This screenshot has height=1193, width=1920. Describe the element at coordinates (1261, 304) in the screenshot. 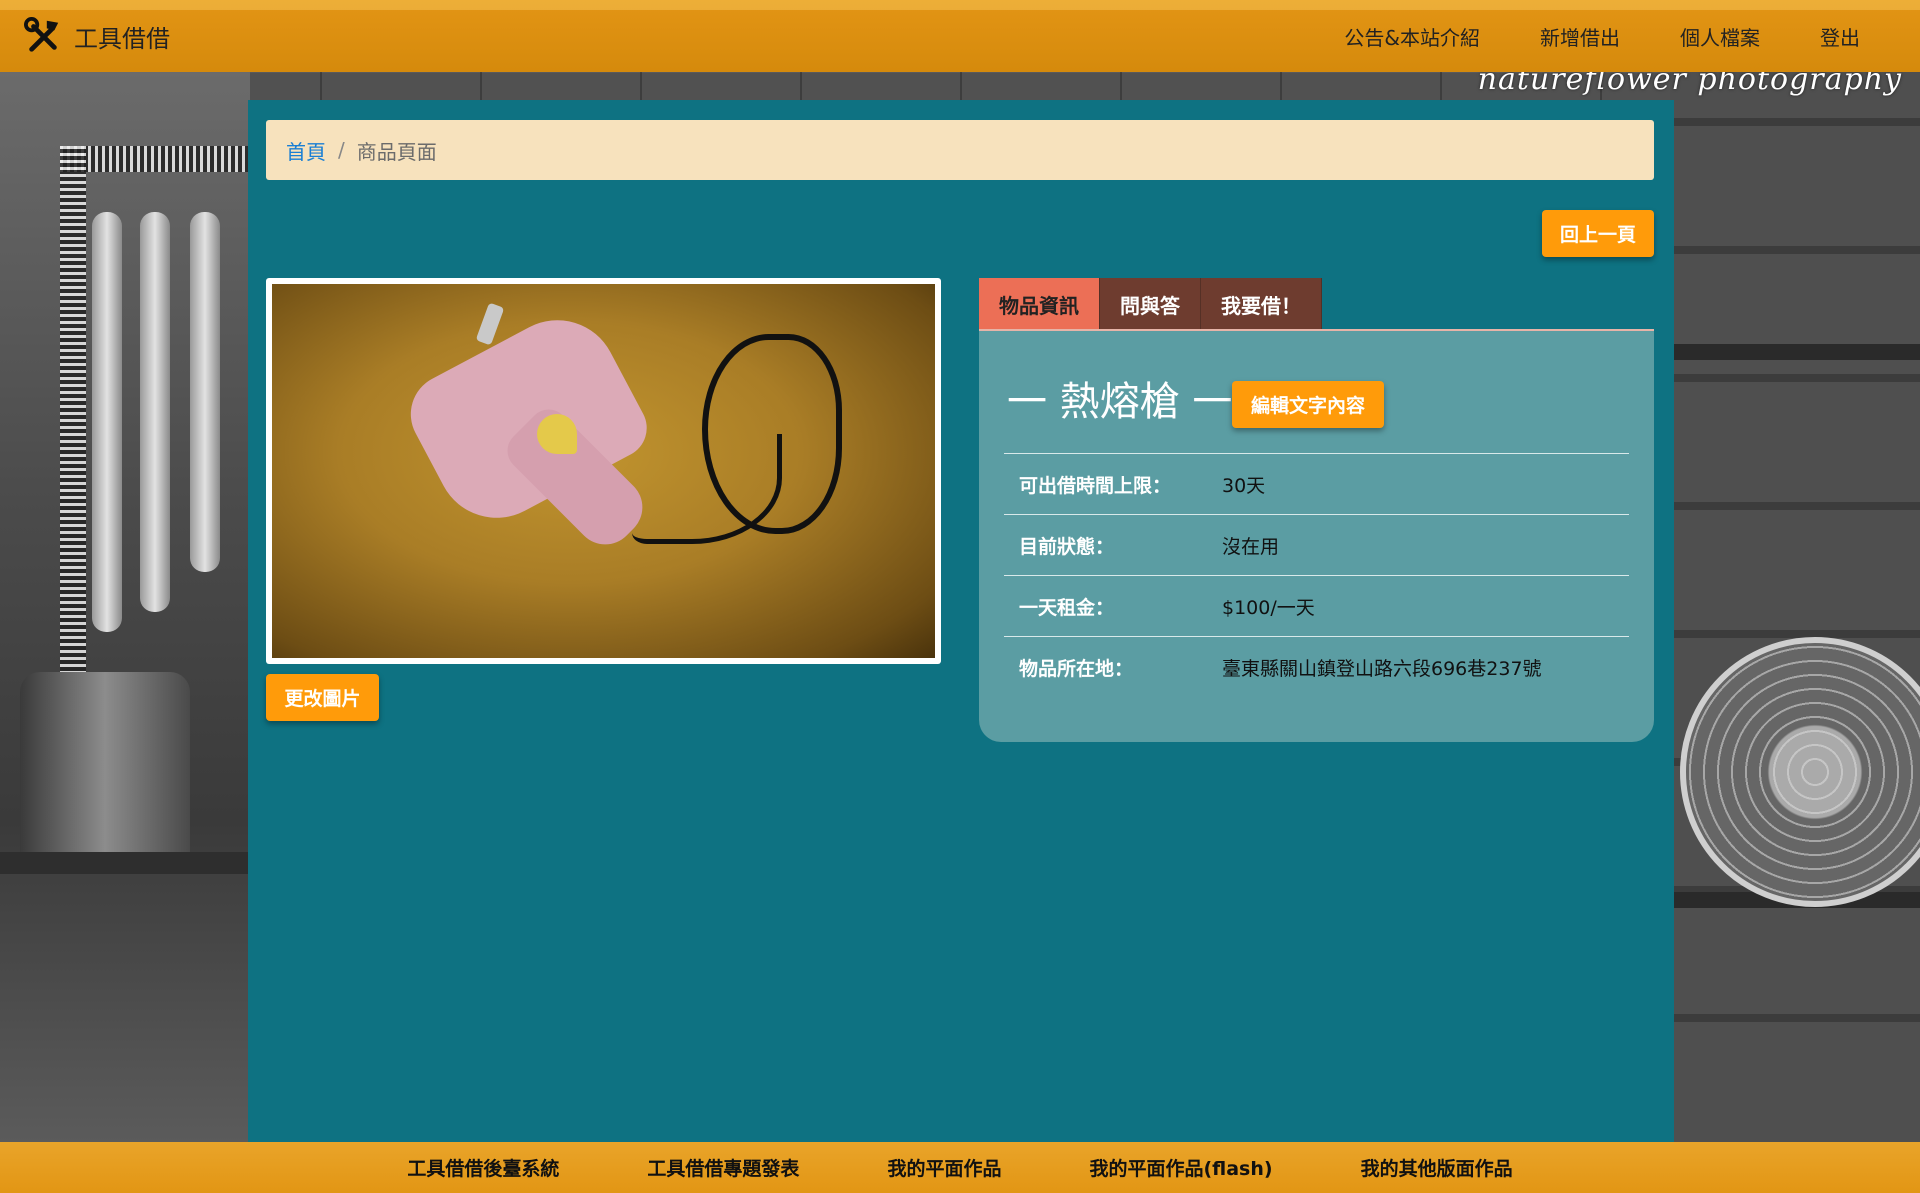

I see `tab-borrow: 我要借！` at that location.